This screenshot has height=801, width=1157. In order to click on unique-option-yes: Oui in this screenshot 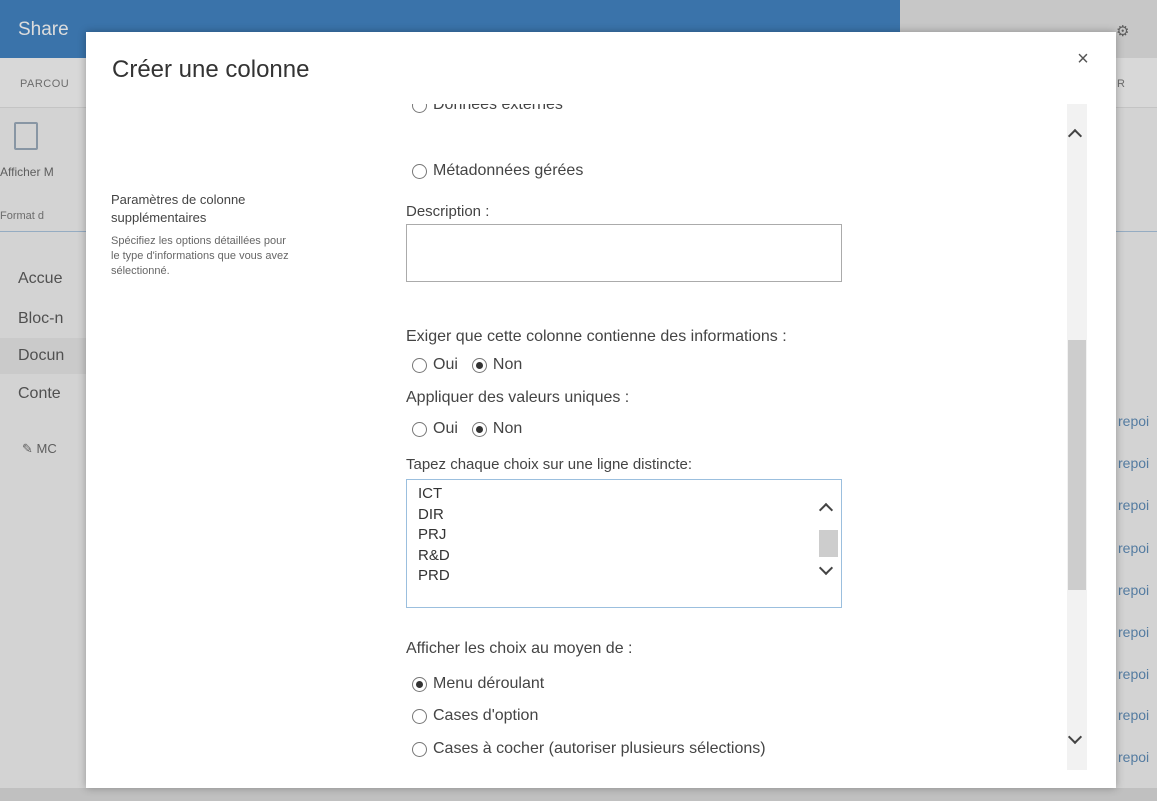, I will do `click(435, 429)`.